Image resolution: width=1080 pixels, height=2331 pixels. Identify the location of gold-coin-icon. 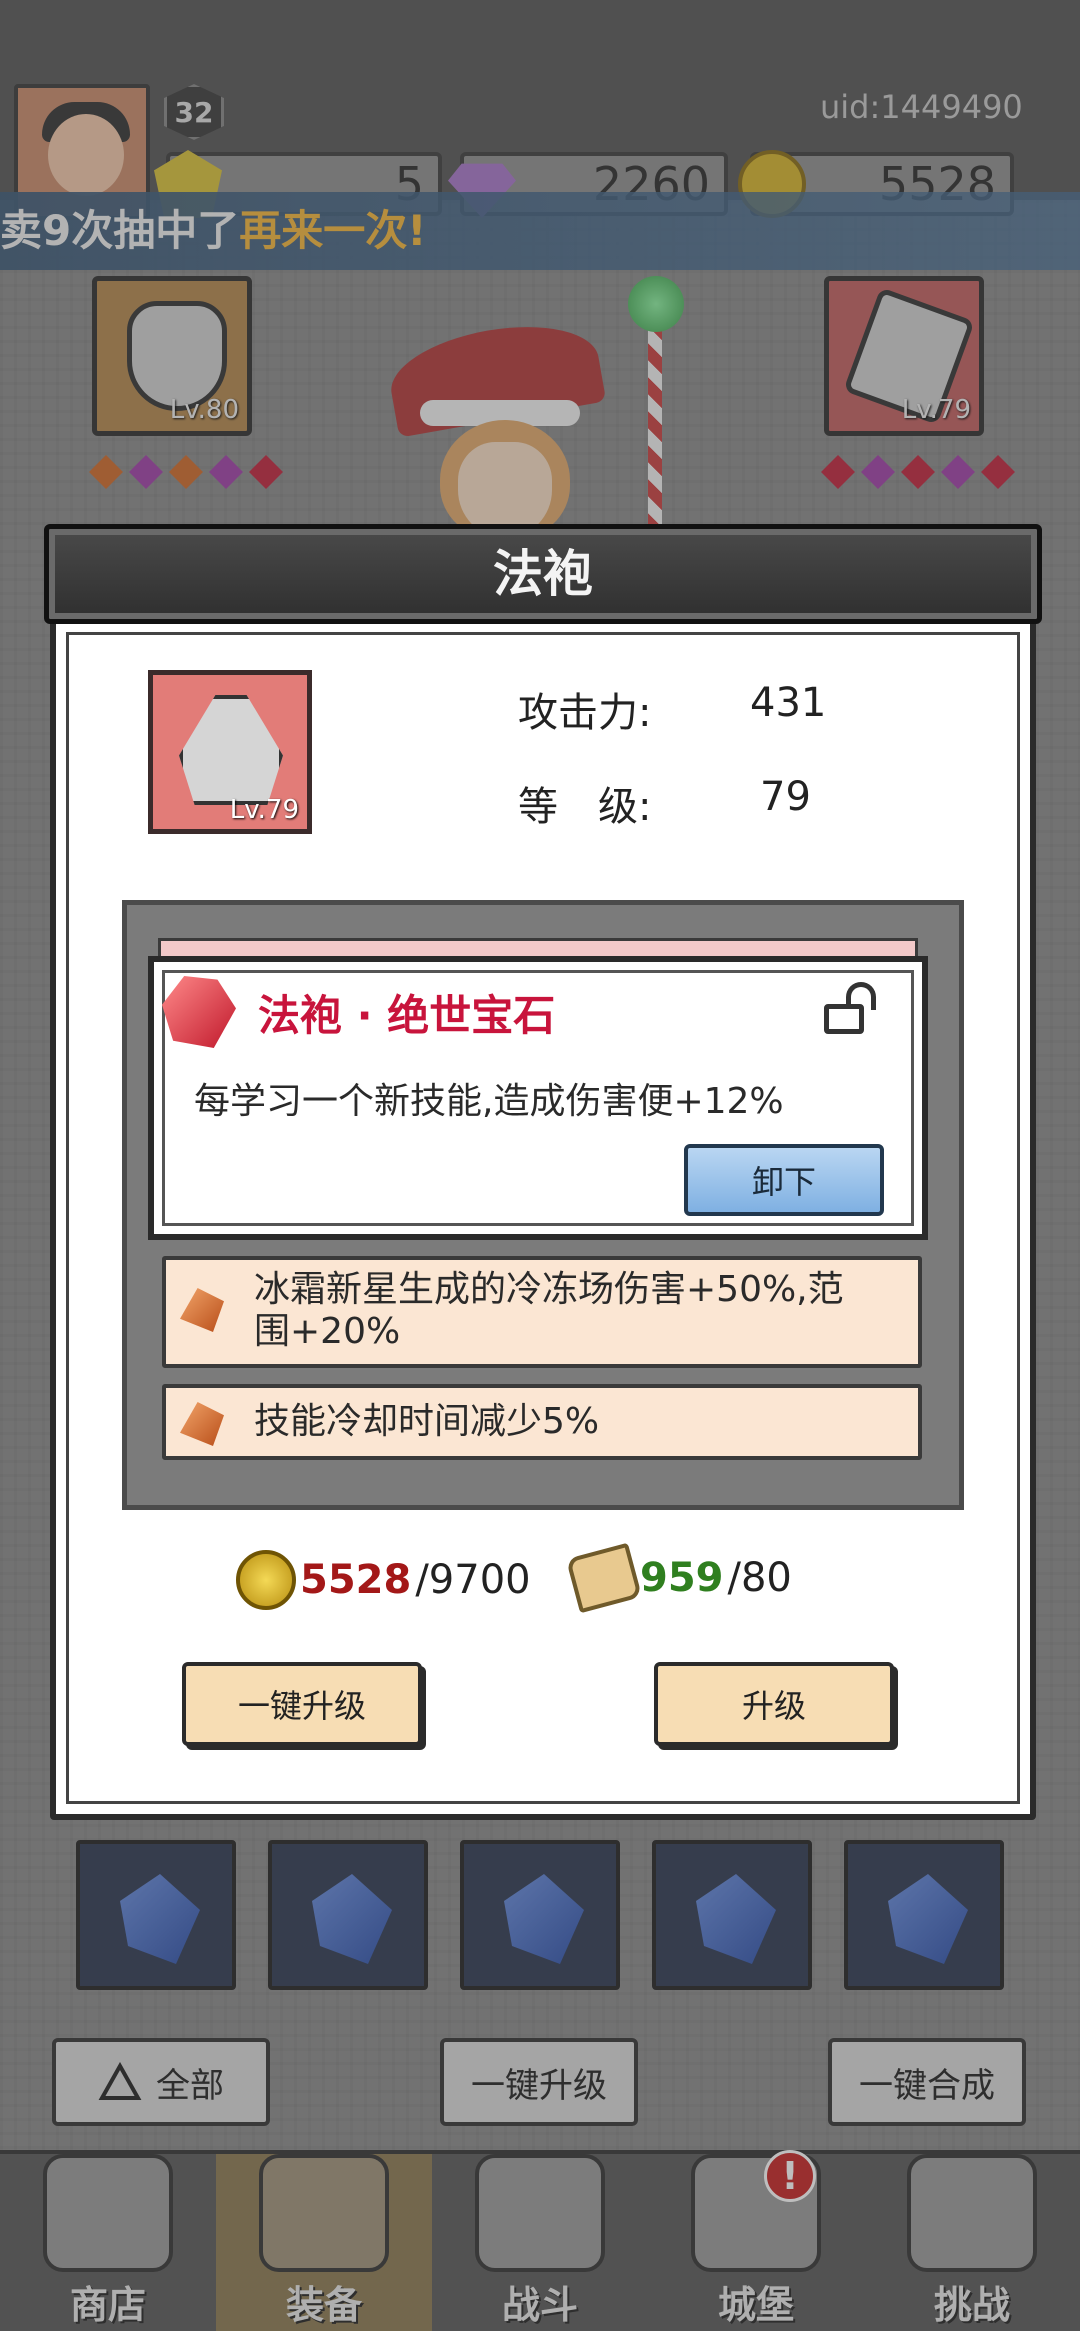
(266, 1580).